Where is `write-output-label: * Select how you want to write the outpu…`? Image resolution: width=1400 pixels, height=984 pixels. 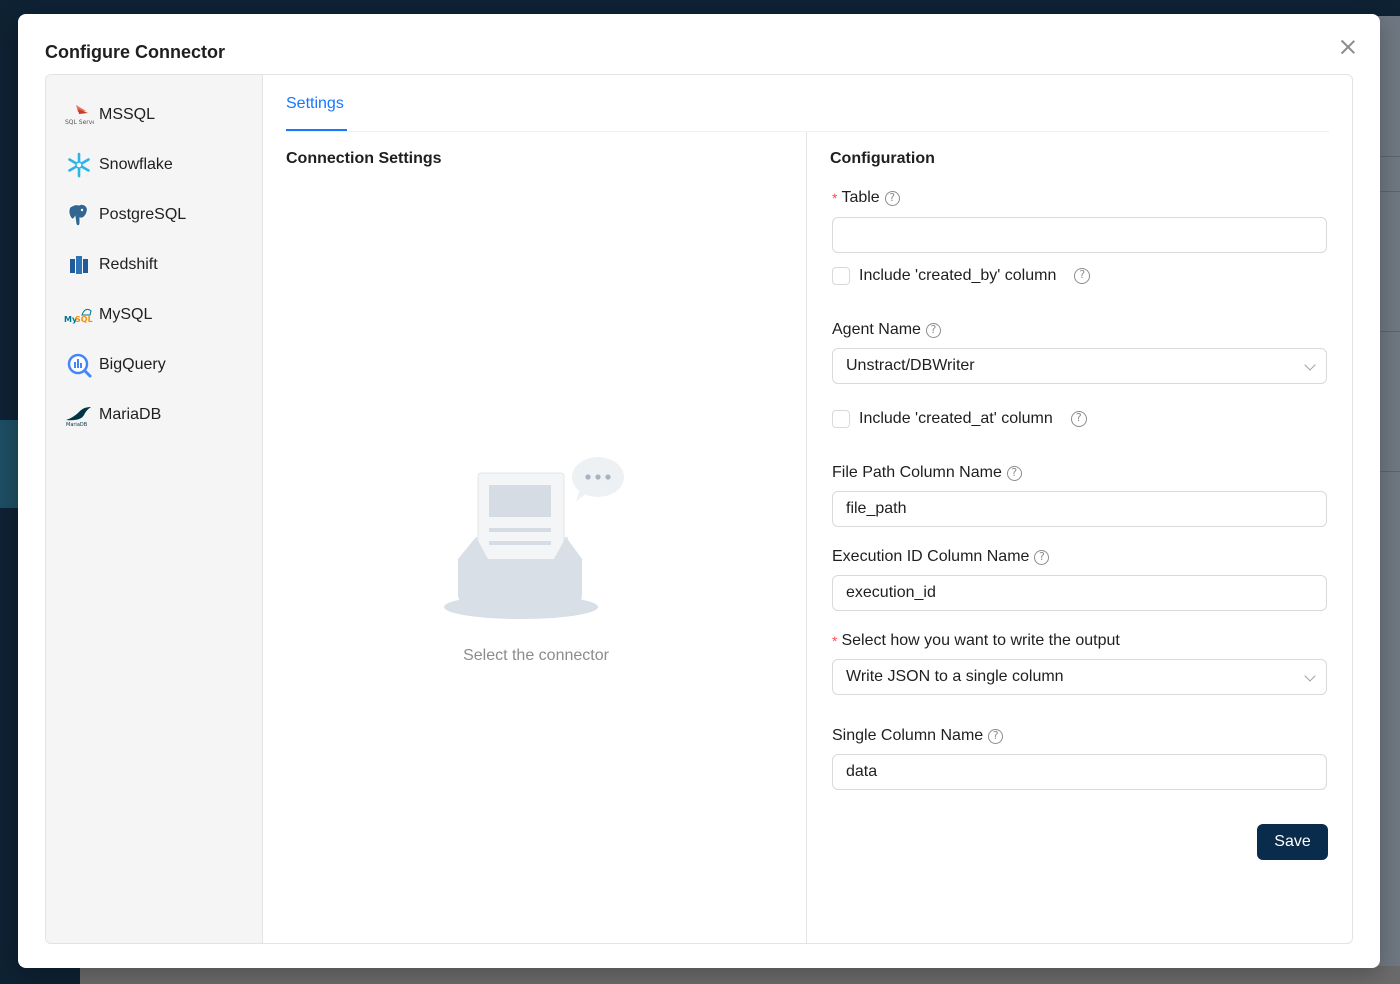
write-output-label: * Select how you want to write the outpu… is located at coordinates (976, 641).